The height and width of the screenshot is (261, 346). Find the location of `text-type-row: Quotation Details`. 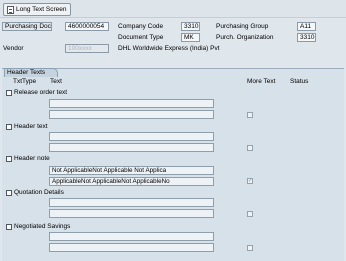

text-type-row: Quotation Details is located at coordinates (35, 192).